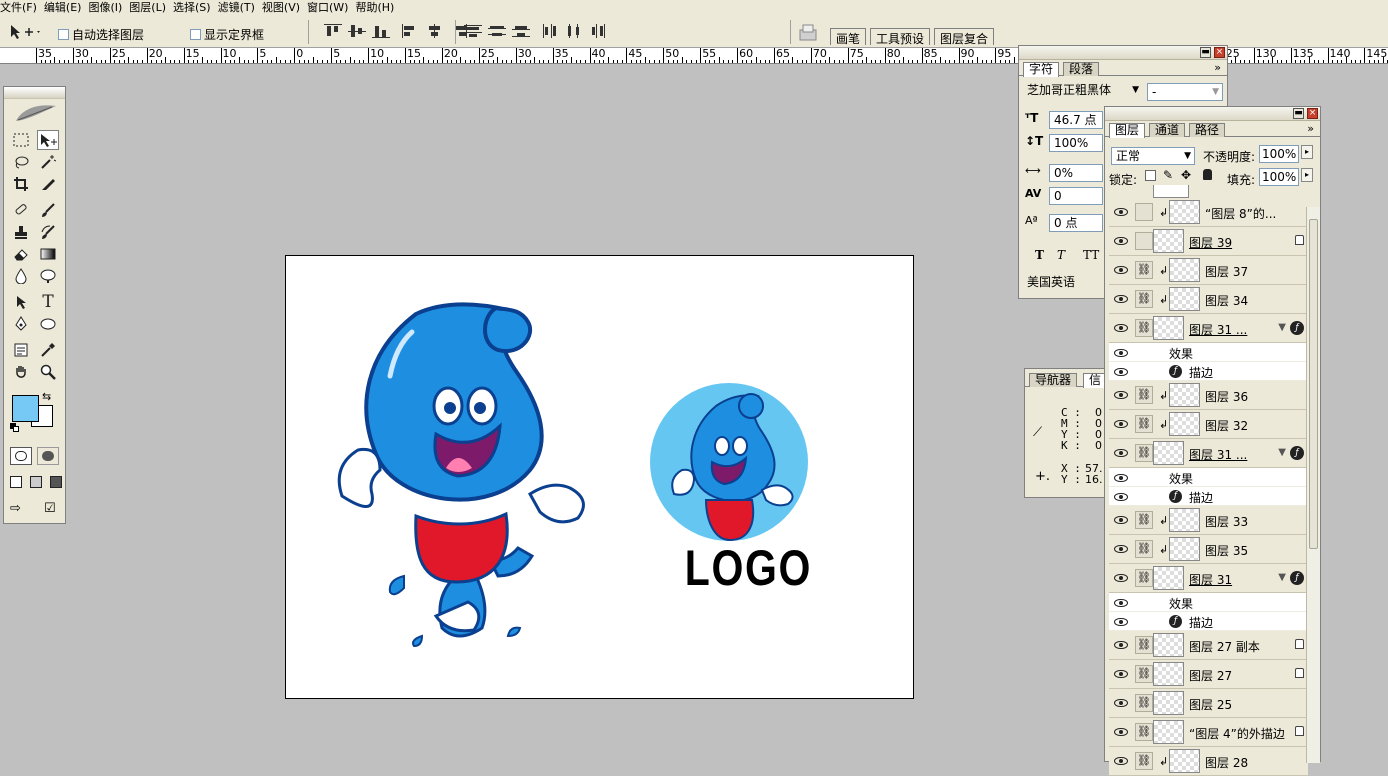 This screenshot has width=1388, height=776. Describe the element at coordinates (1313, 384) in the screenshot. I see `scrollbar-thumb` at that location.